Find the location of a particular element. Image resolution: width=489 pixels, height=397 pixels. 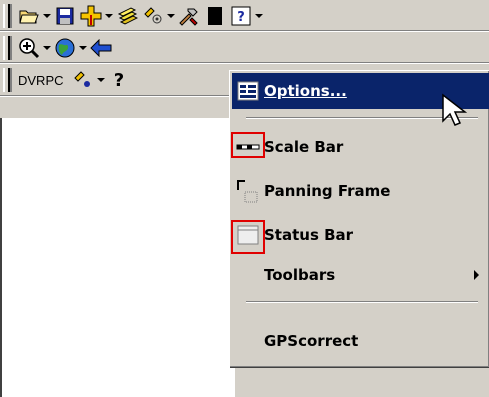

status-bar-highlight-box is located at coordinates (248, 237).